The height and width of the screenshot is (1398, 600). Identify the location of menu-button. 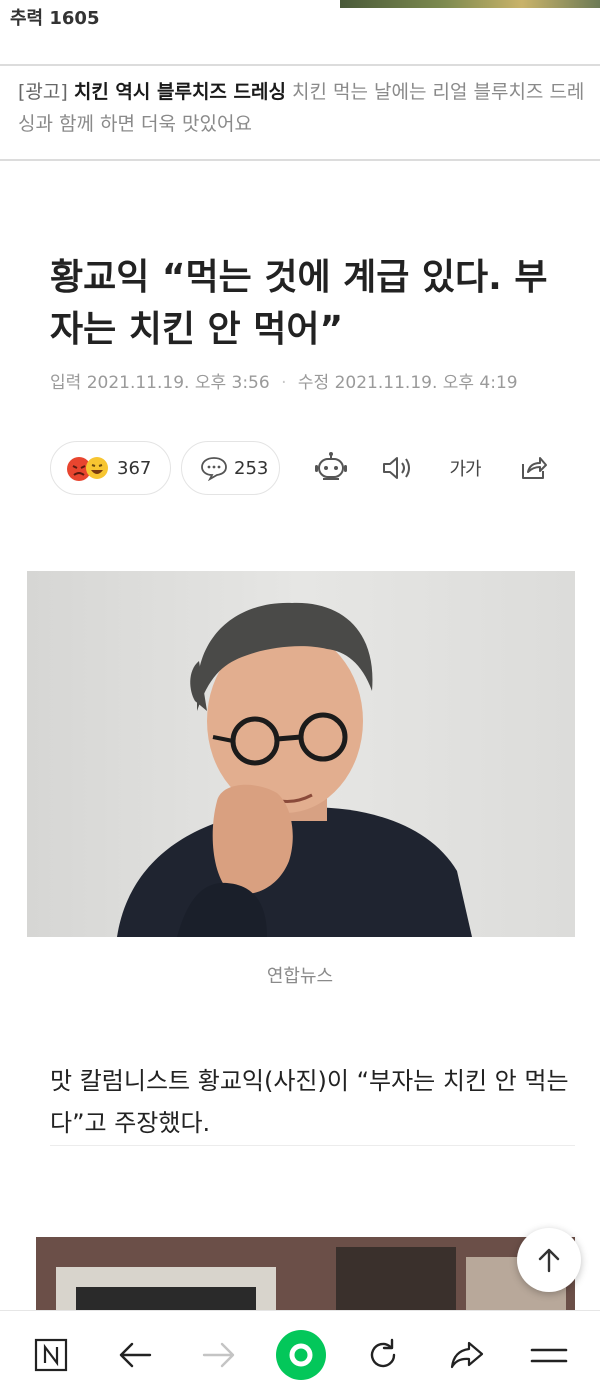
(549, 1355).